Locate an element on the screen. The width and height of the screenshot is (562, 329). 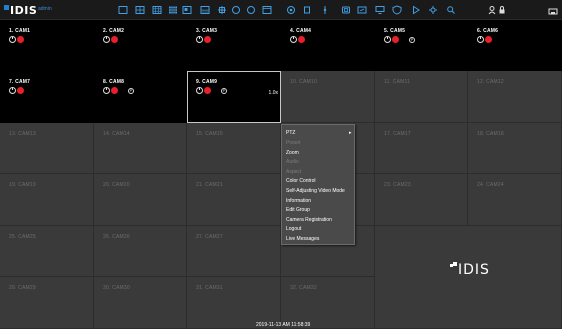
camera-tile: 24. CAM24 is located at coordinates (515, 200).